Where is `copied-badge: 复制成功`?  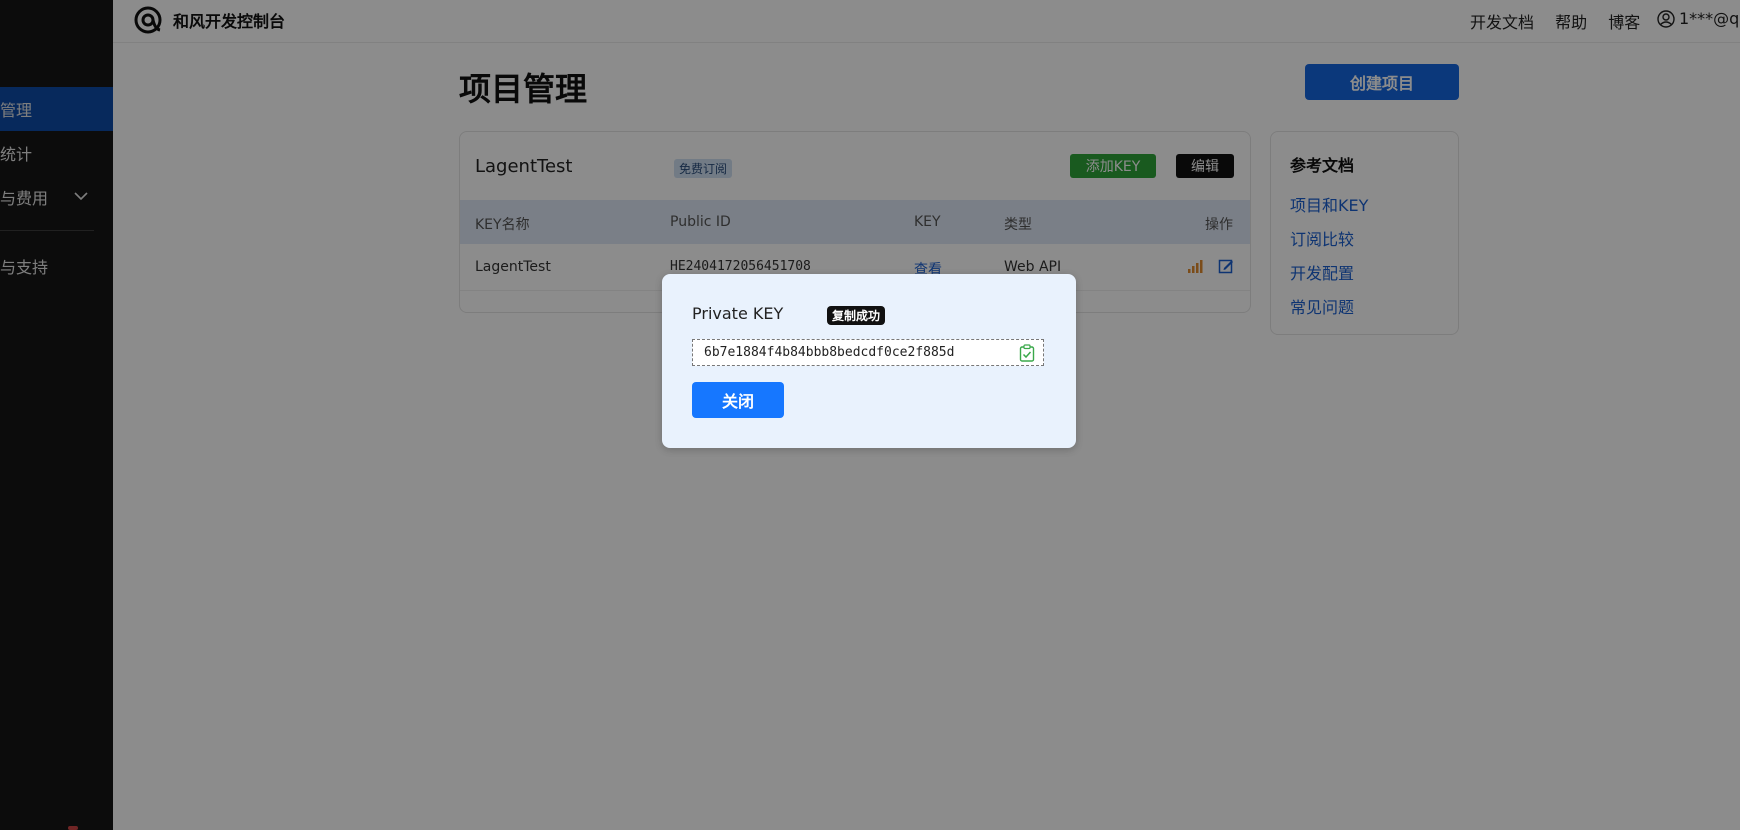
copied-badge: 复制成功 is located at coordinates (856, 315).